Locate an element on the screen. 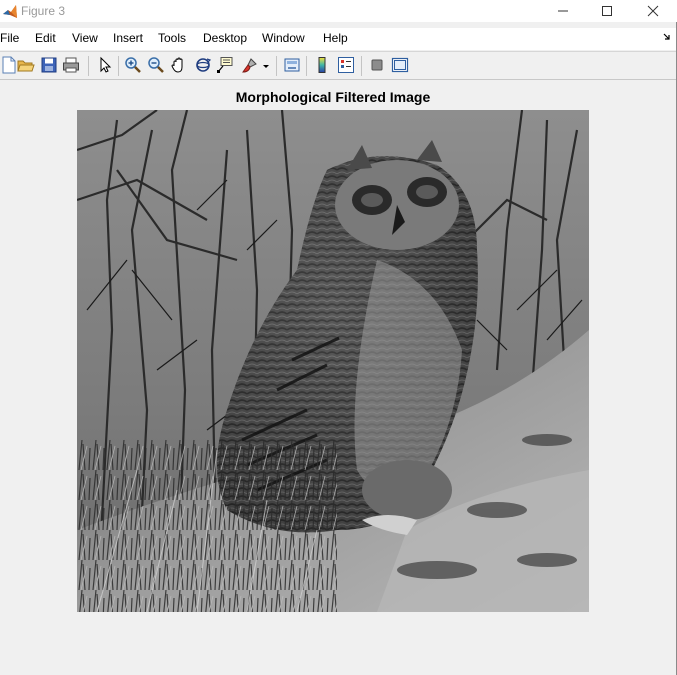 The width and height of the screenshot is (677, 675). new-figure-icon is located at coordinates (9, 65).